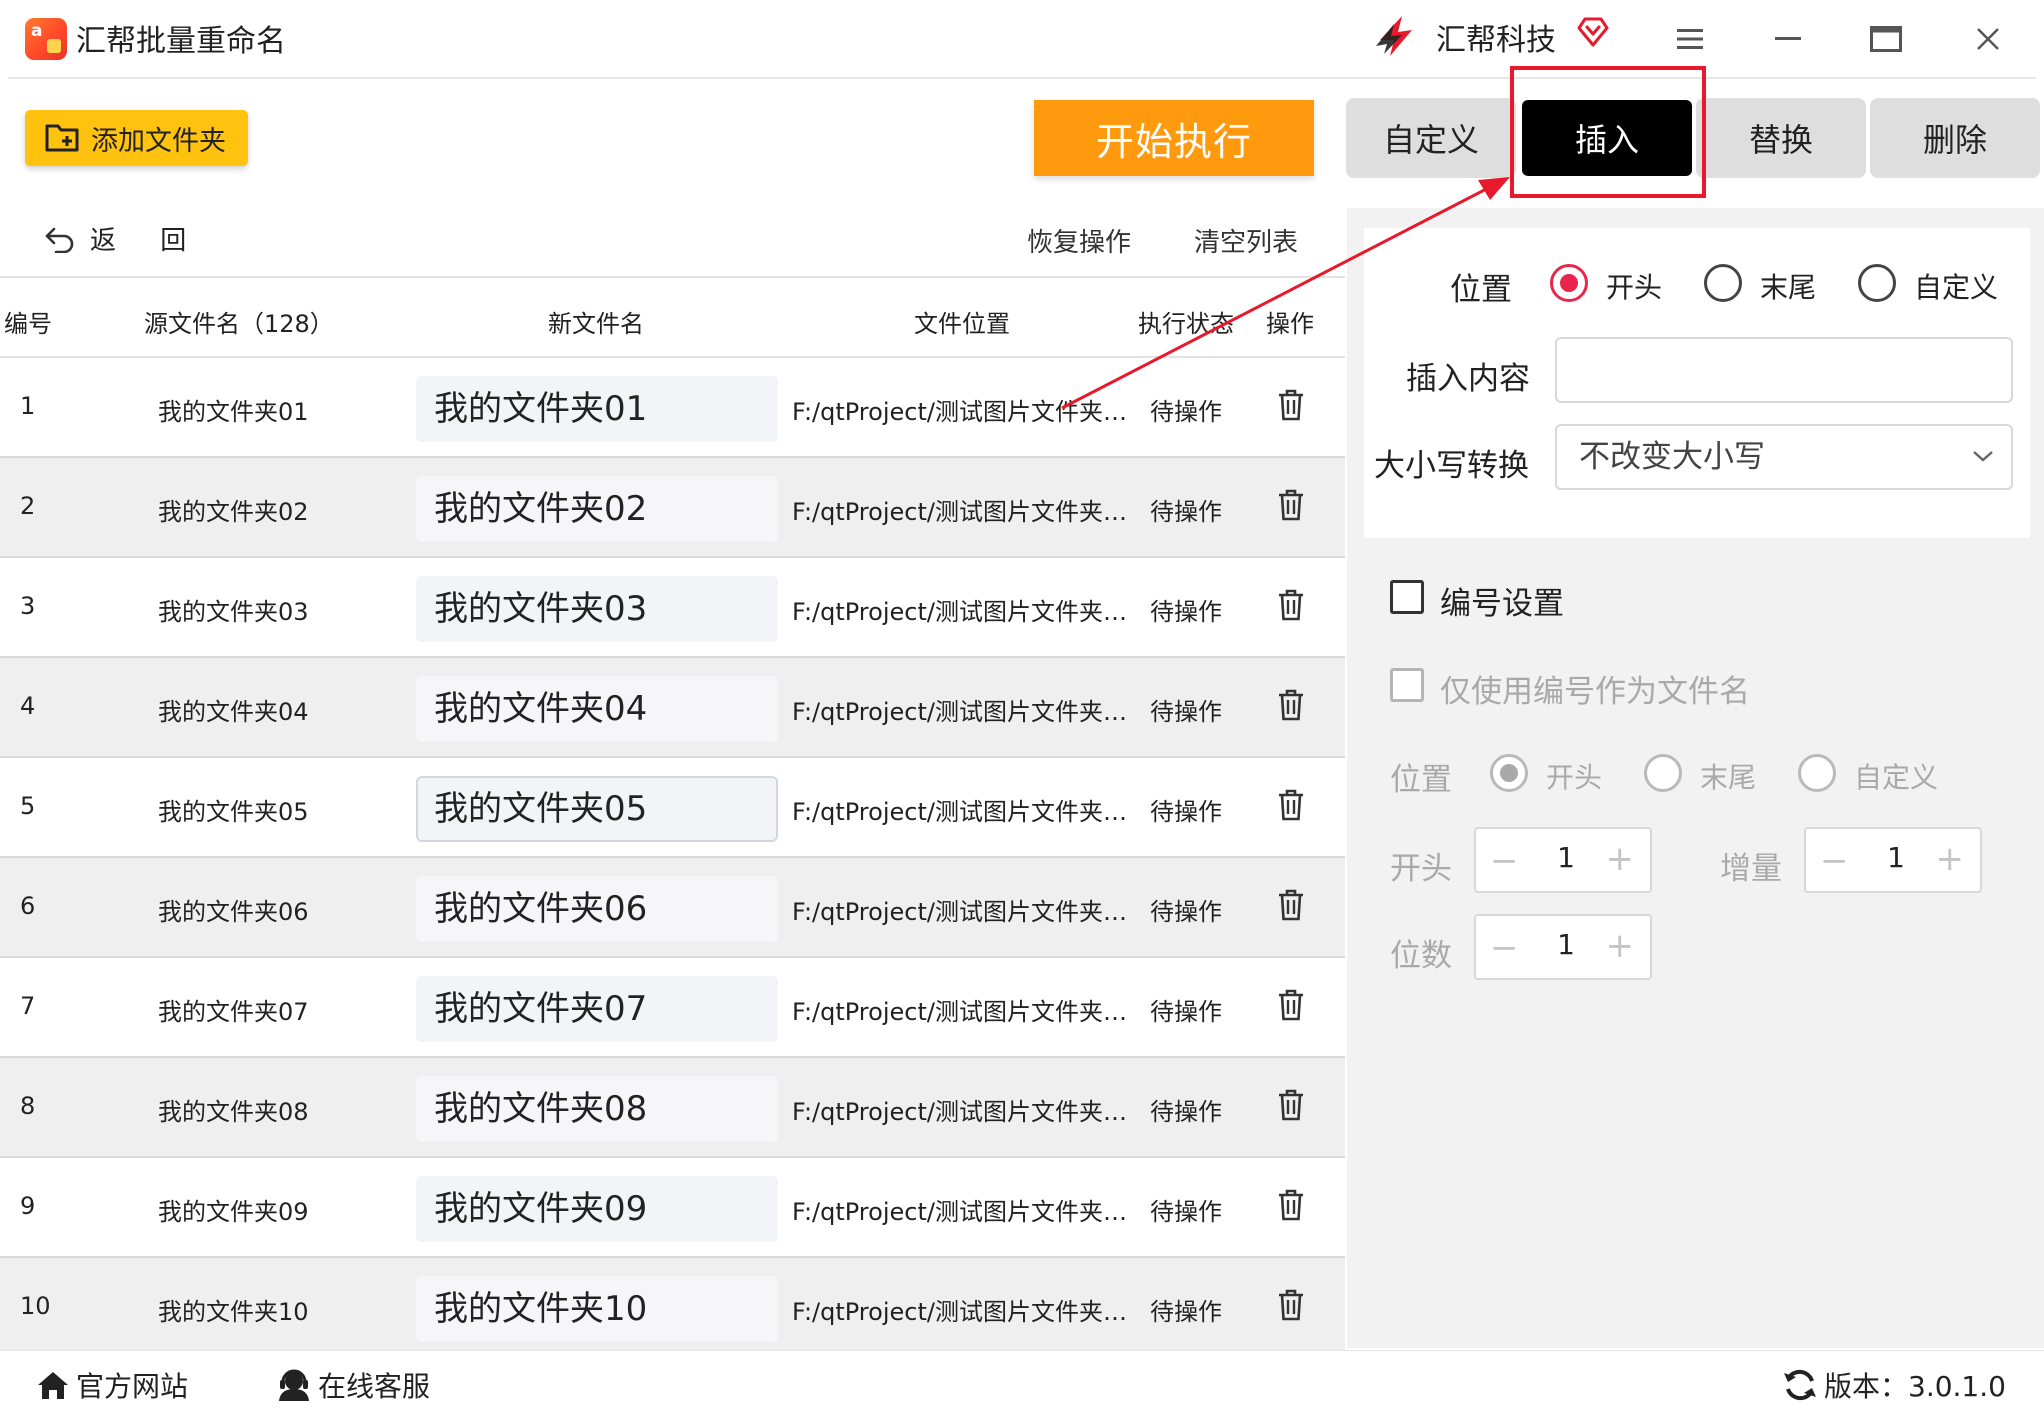 This screenshot has width=2044, height=1414. What do you see at coordinates (1496, 40) in the screenshot?
I see `brand-name: 汇帮科技` at bounding box center [1496, 40].